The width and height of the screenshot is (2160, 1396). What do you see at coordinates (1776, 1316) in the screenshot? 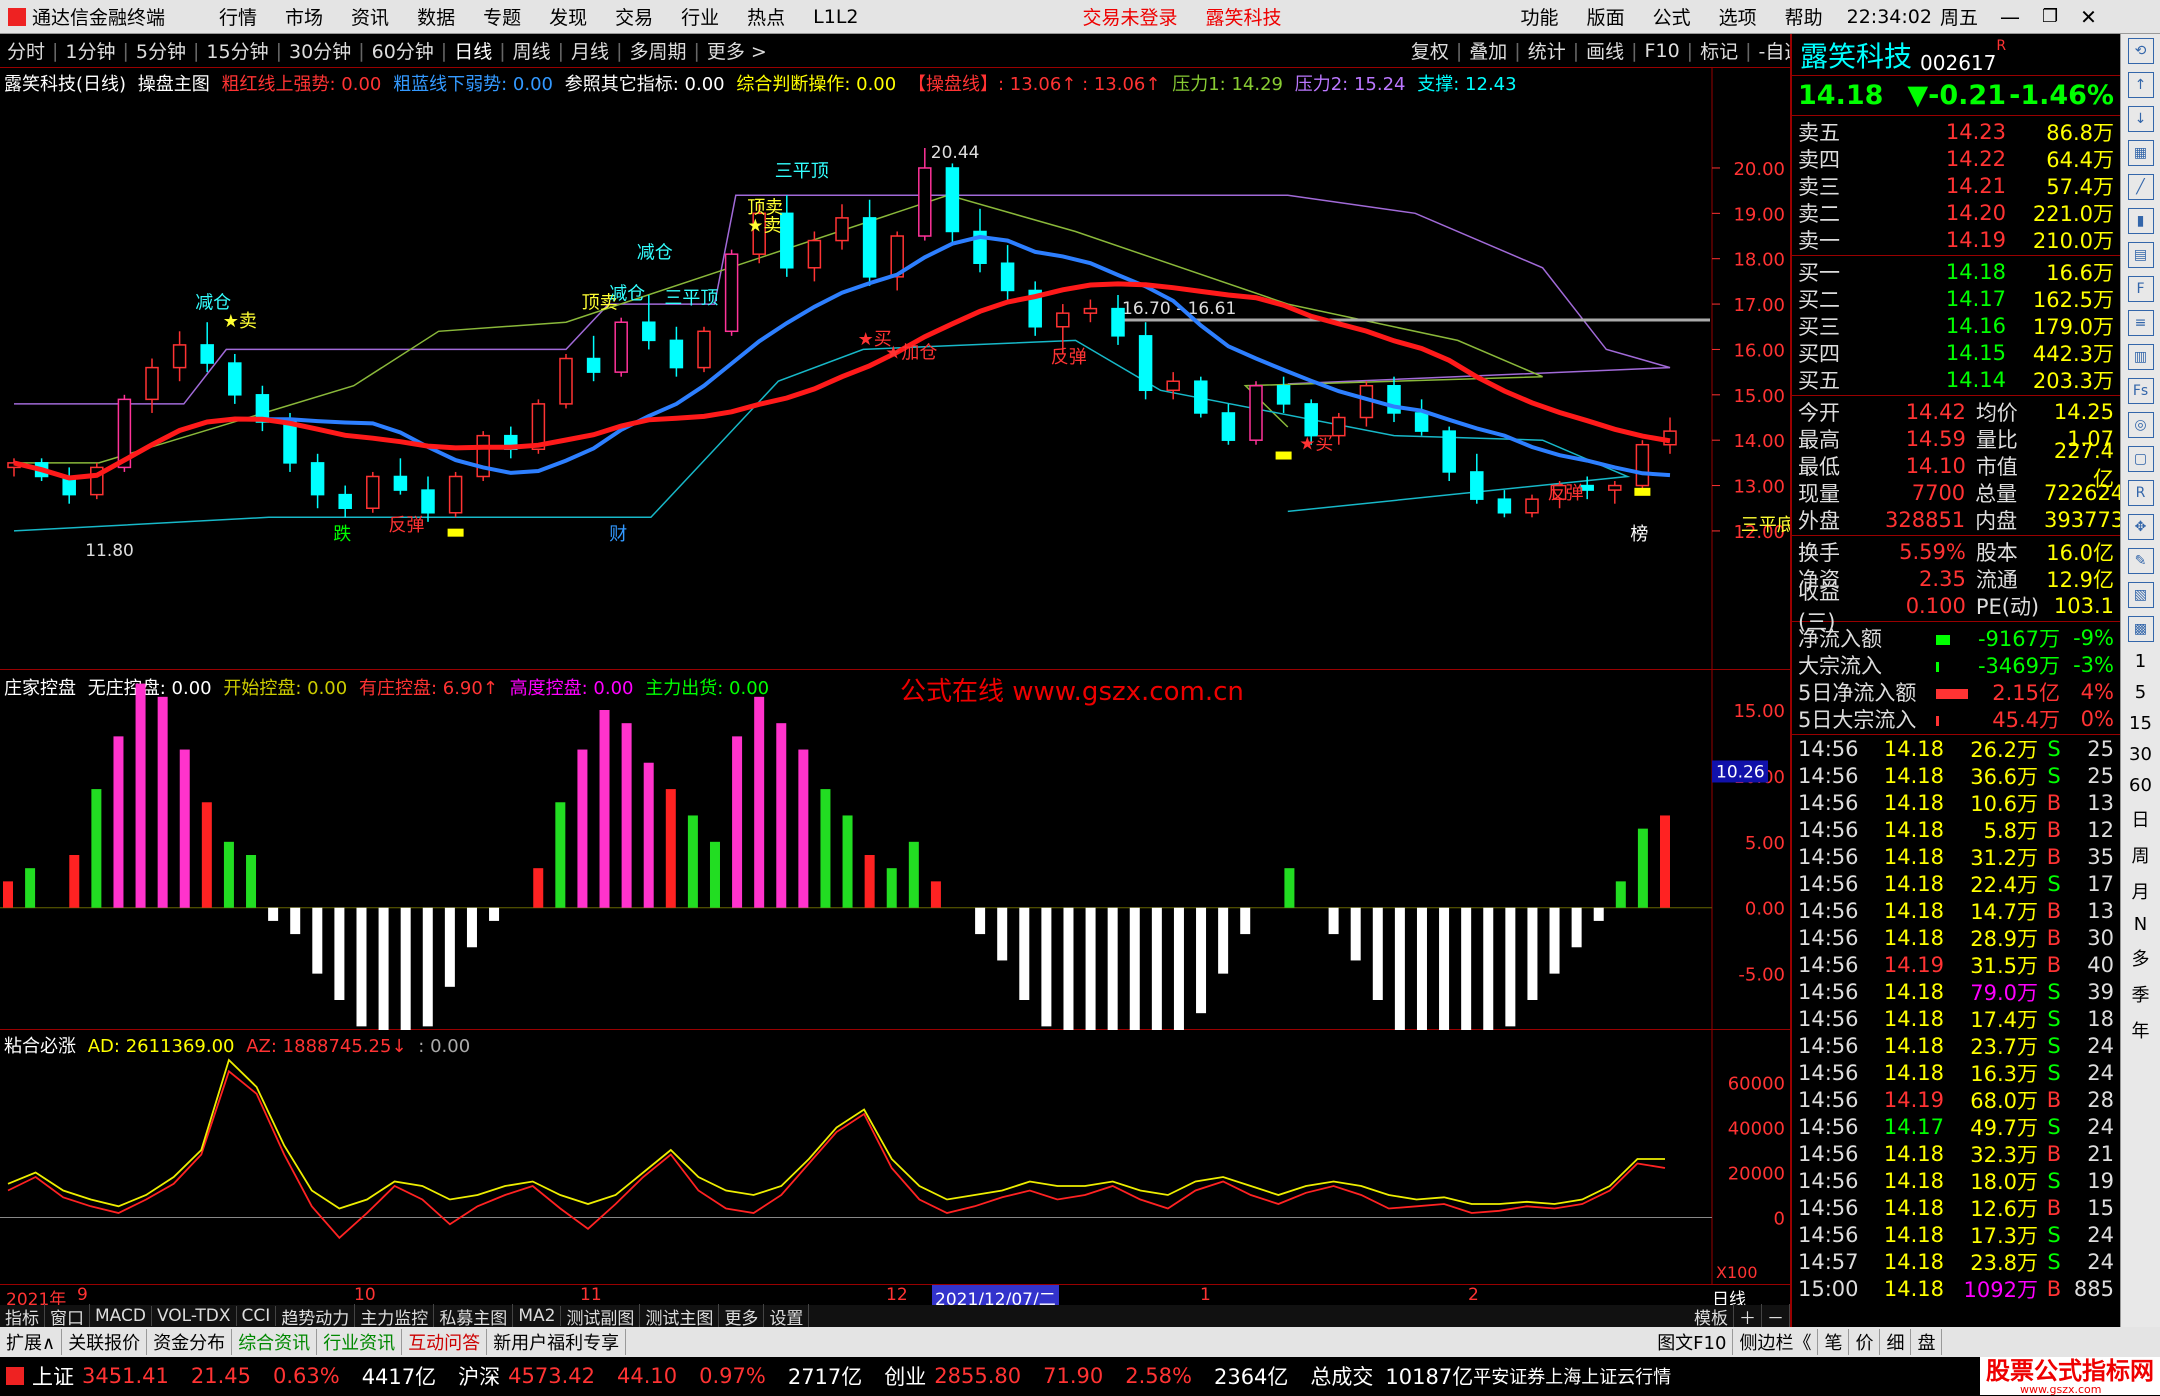
I see `remove-icon: －` at bounding box center [1776, 1316].